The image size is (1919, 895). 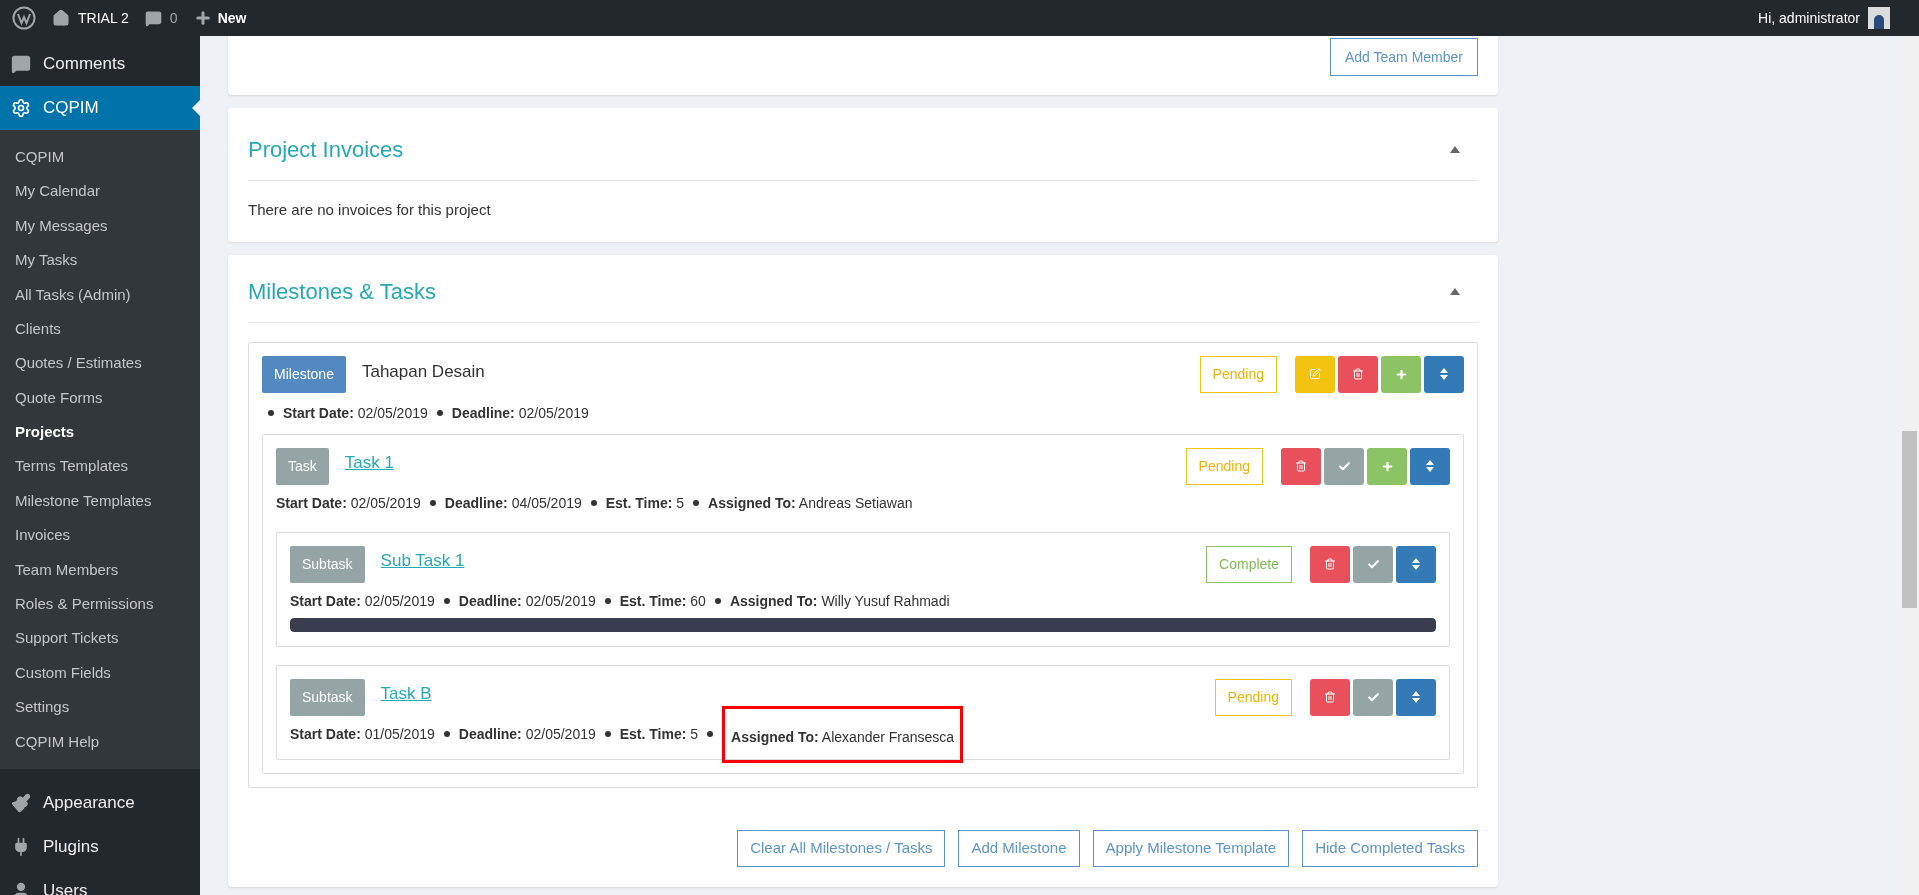 I want to click on meta-text: Deadline: 04/05/2019, so click(x=513, y=503).